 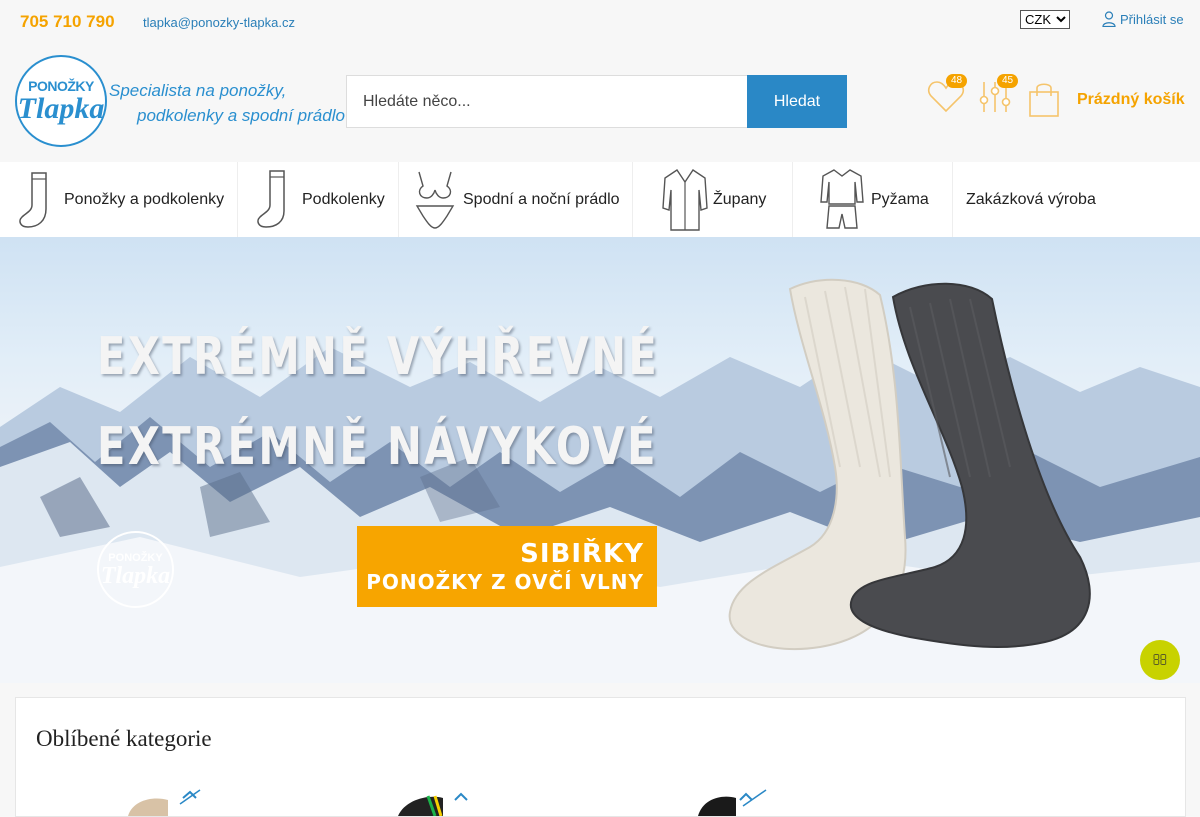 What do you see at coordinates (198, 90) in the screenshot?
I see `slogan-line-1: Specialista na ponožky,` at bounding box center [198, 90].